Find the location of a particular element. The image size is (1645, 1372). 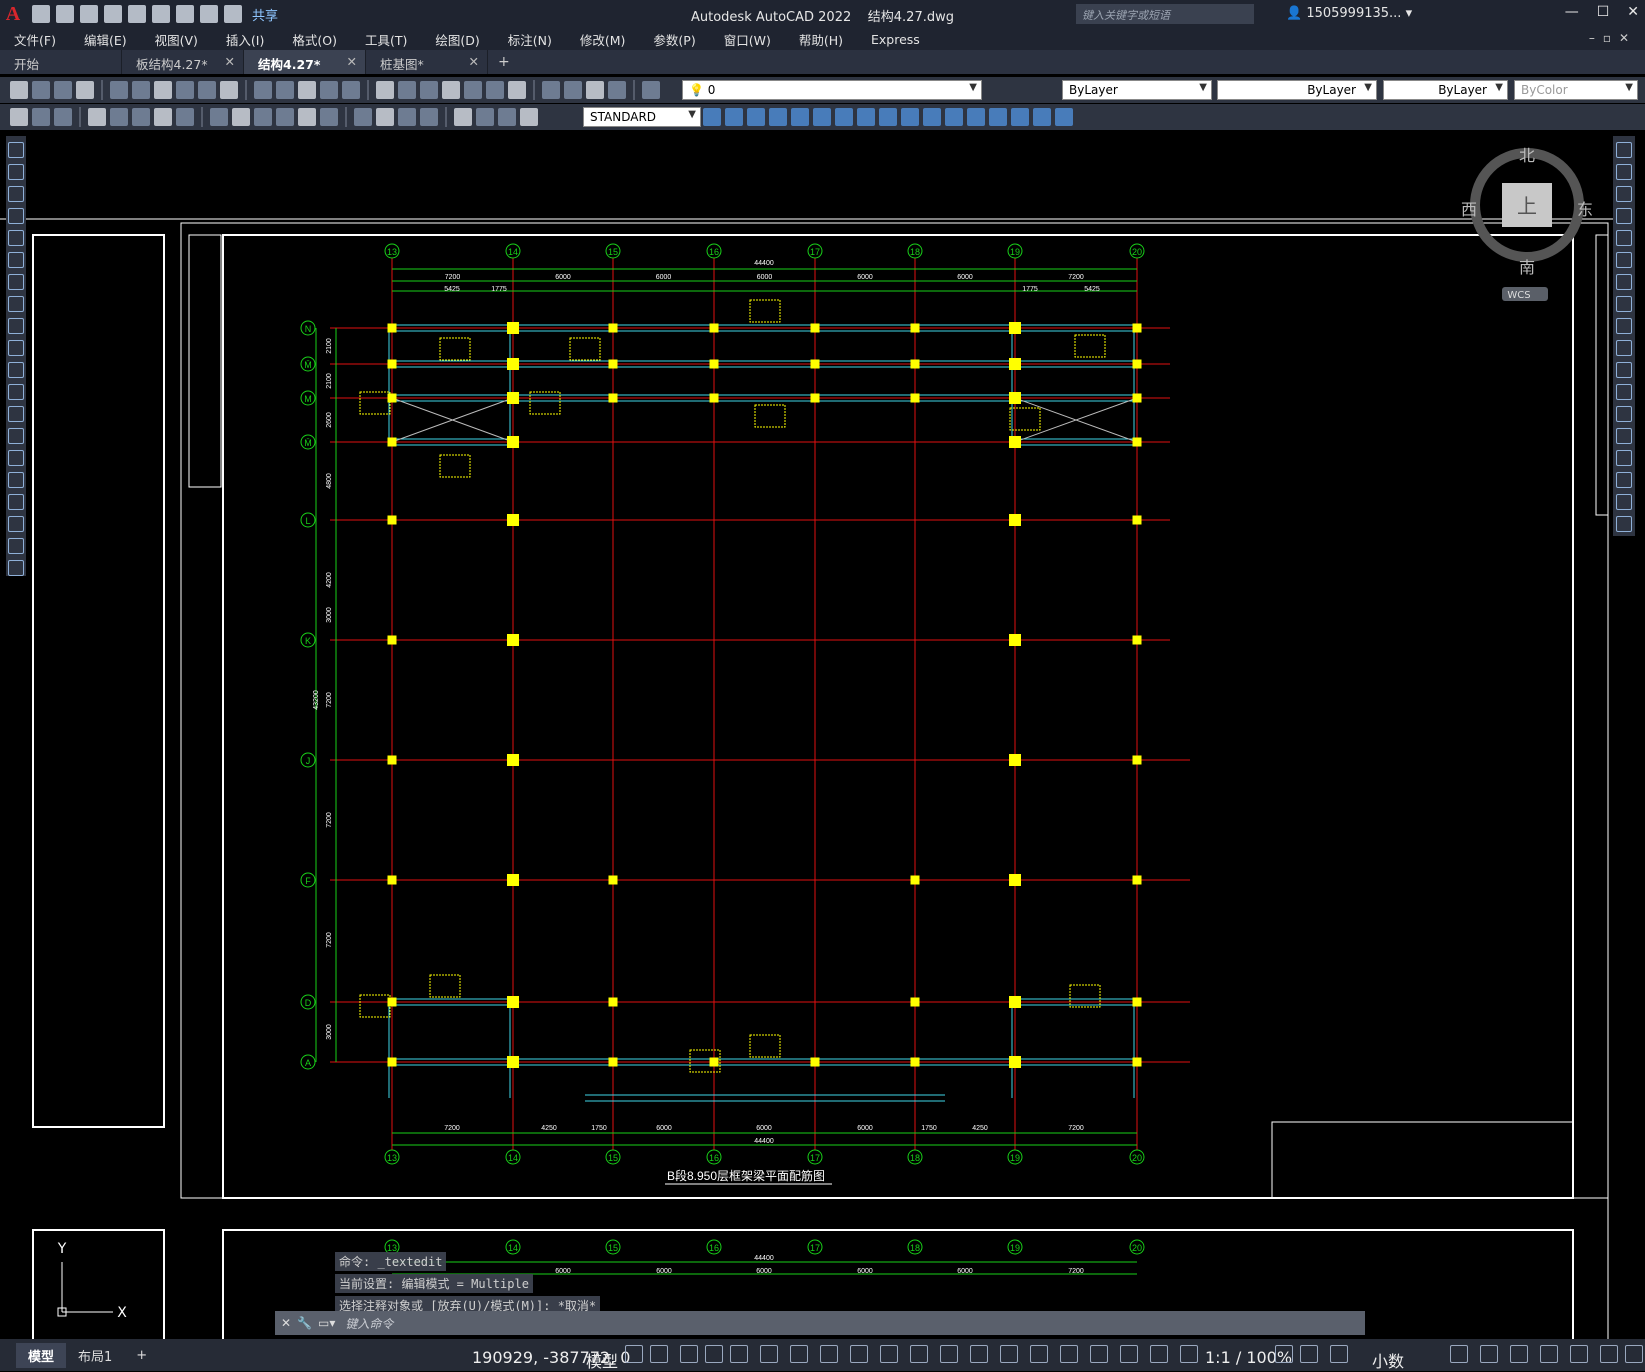

redo-icon is located at coordinates (233, 14).